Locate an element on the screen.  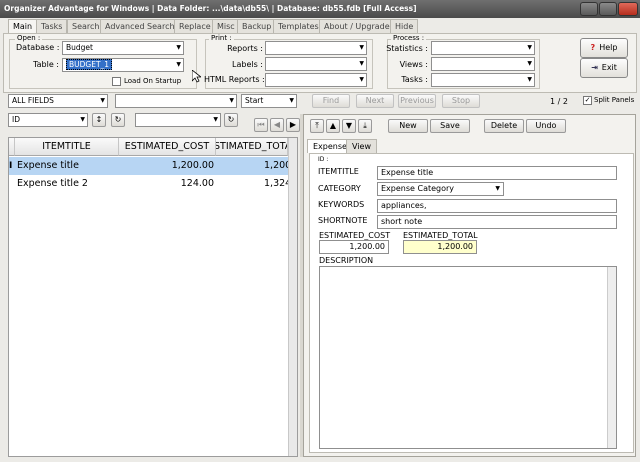
tab-label: About / Upgrade is located at coordinates (357, 26).